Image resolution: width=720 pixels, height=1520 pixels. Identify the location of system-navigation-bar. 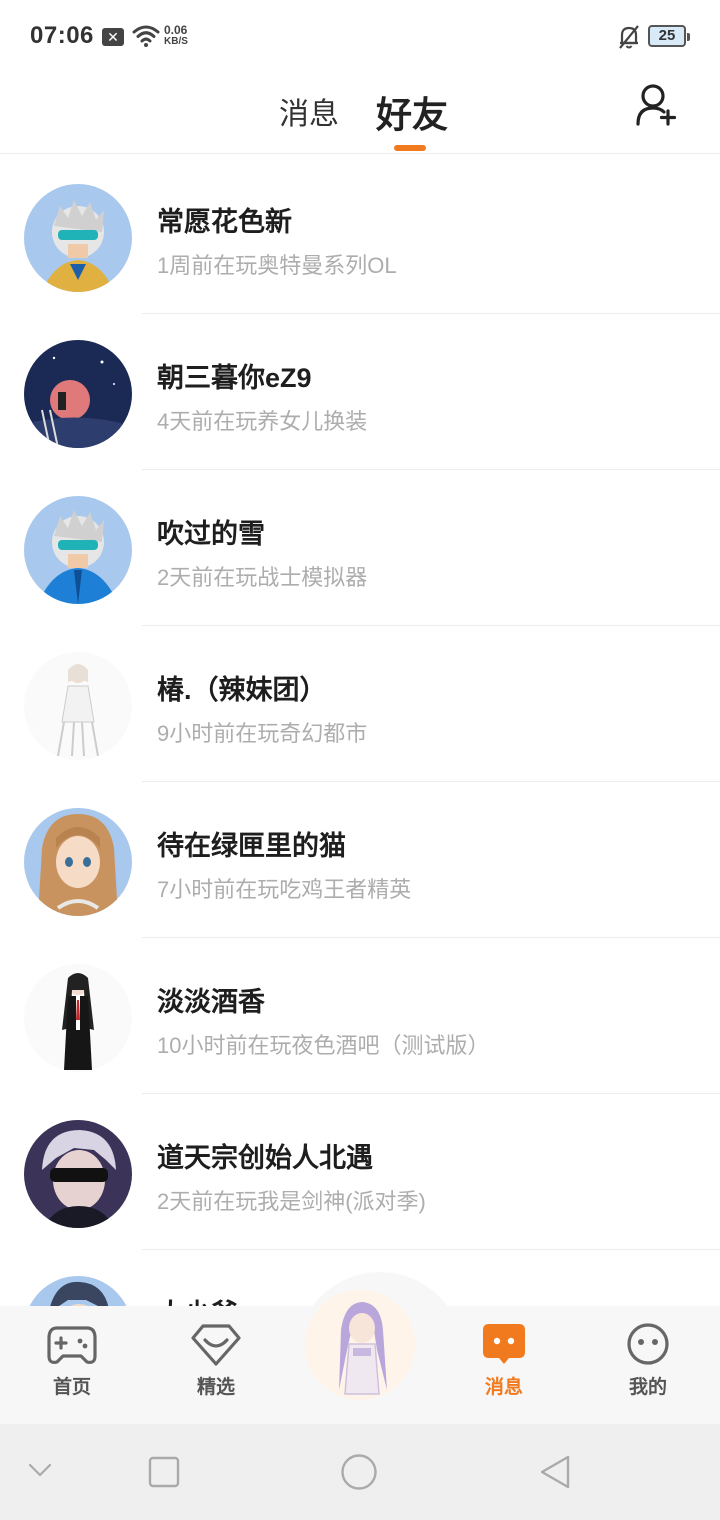
(360, 1472).